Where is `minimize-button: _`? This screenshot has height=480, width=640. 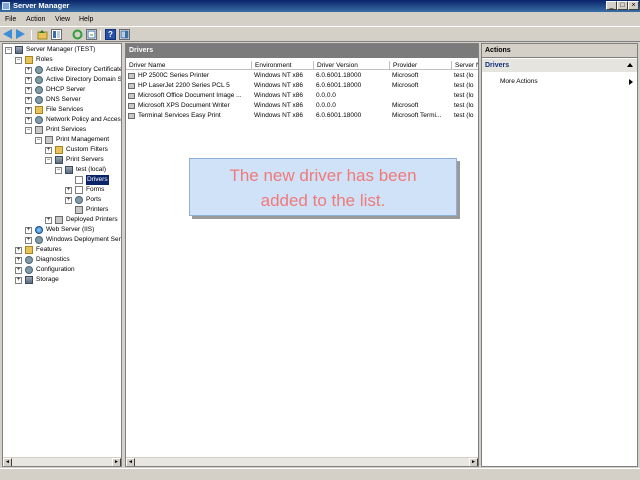
minimize-button: _ is located at coordinates (611, 5).